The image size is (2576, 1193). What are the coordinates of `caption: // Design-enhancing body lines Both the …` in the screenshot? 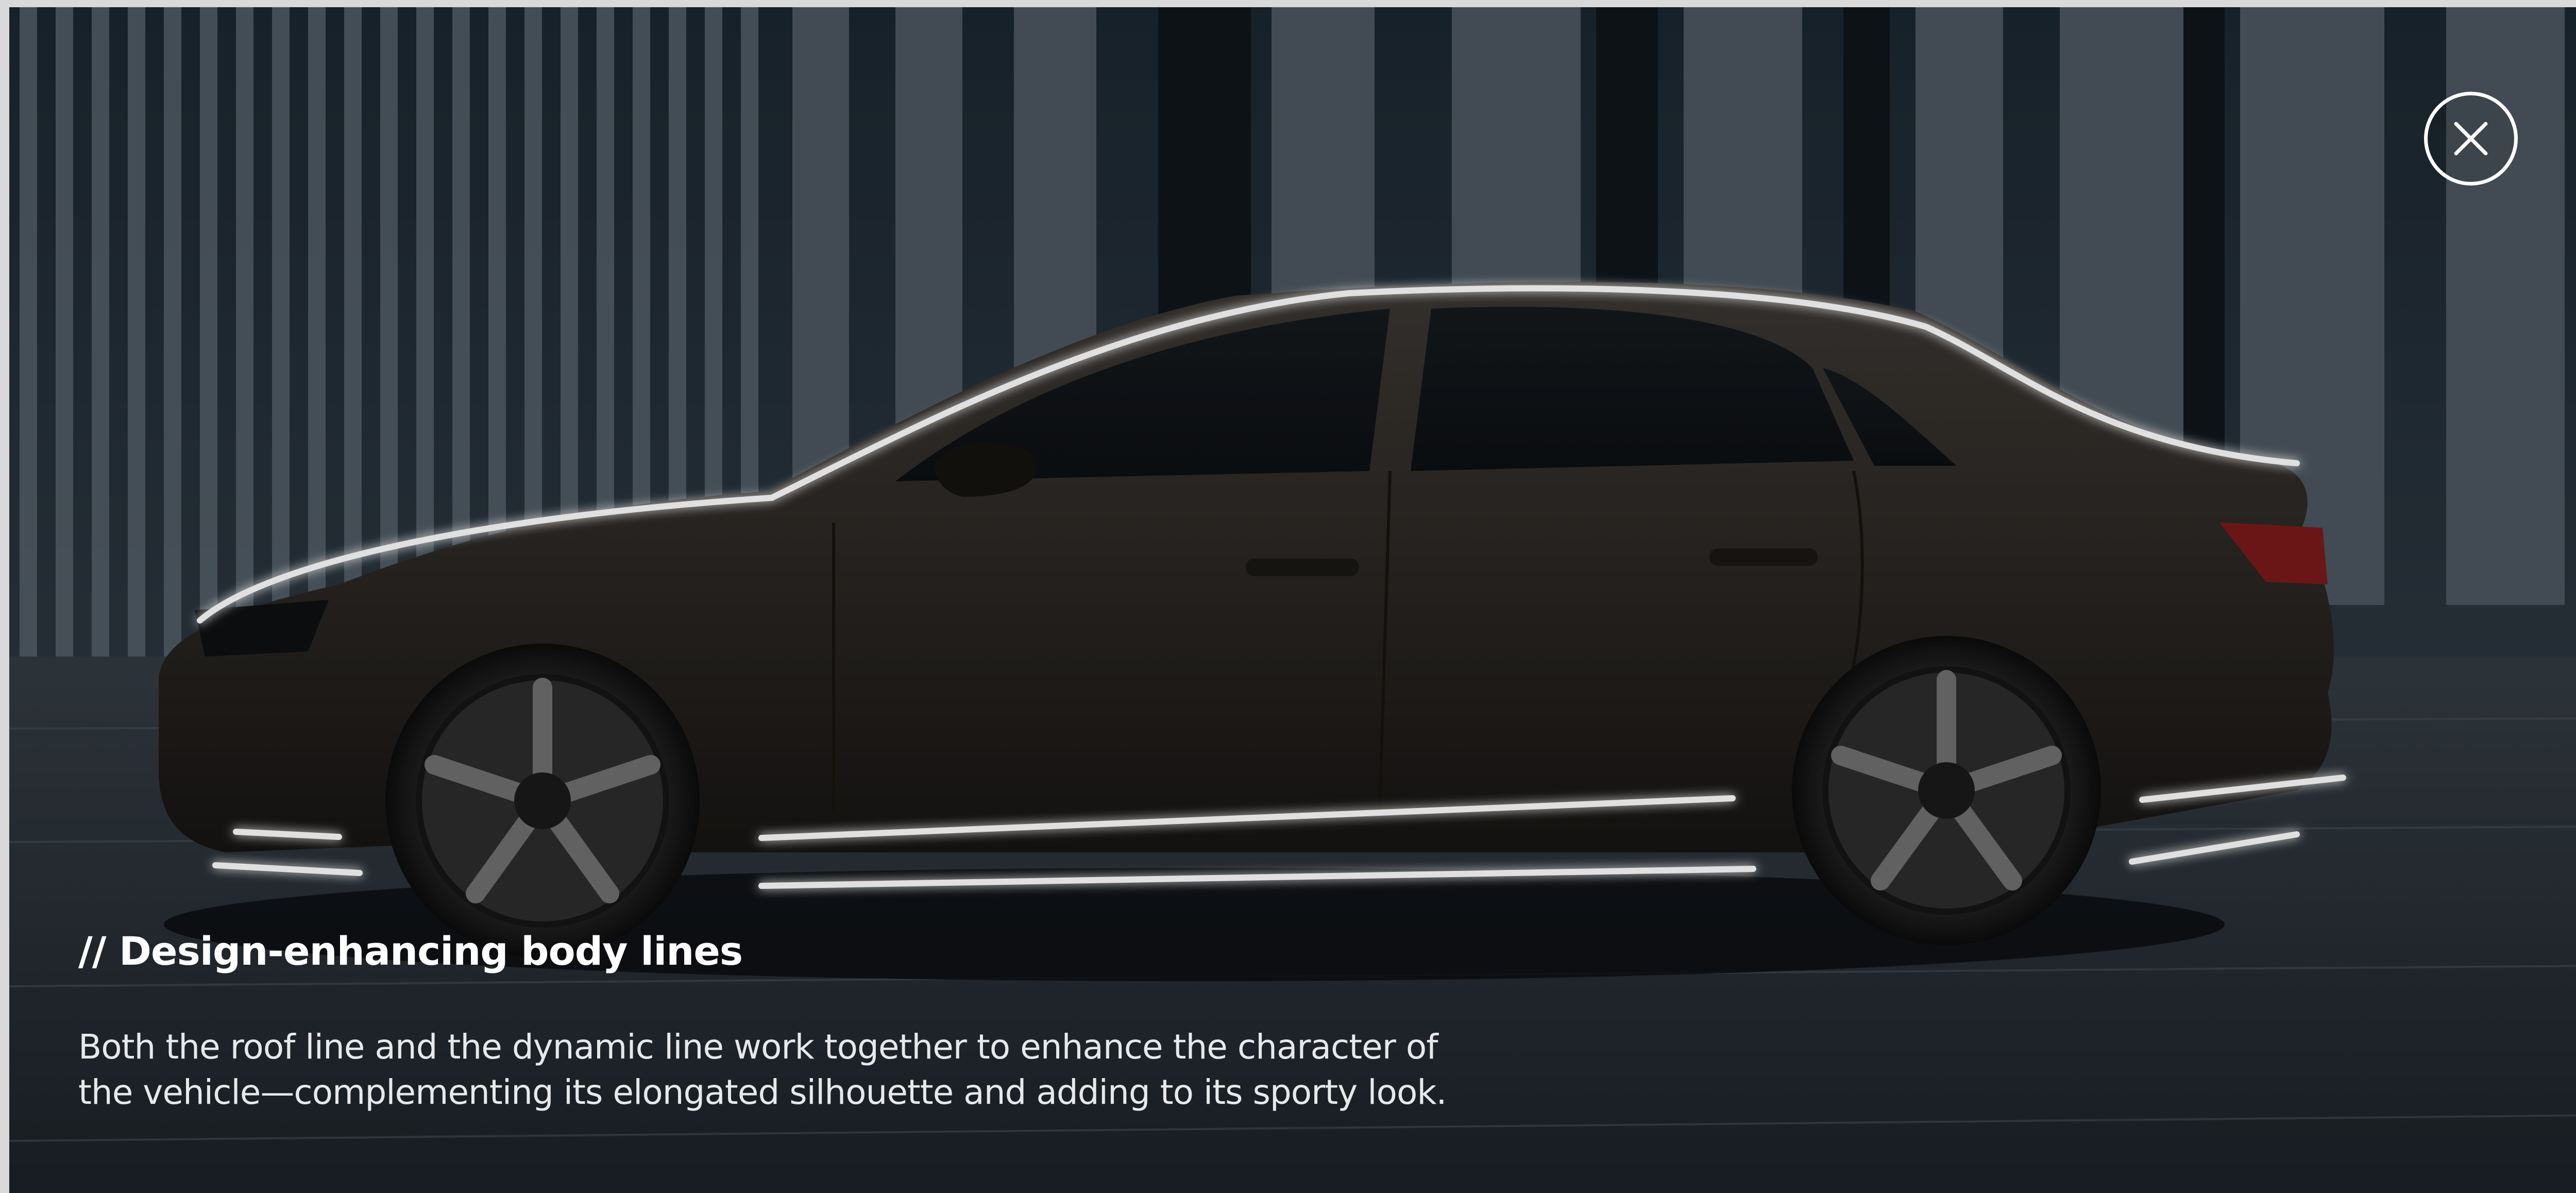 It's located at (876, 1022).